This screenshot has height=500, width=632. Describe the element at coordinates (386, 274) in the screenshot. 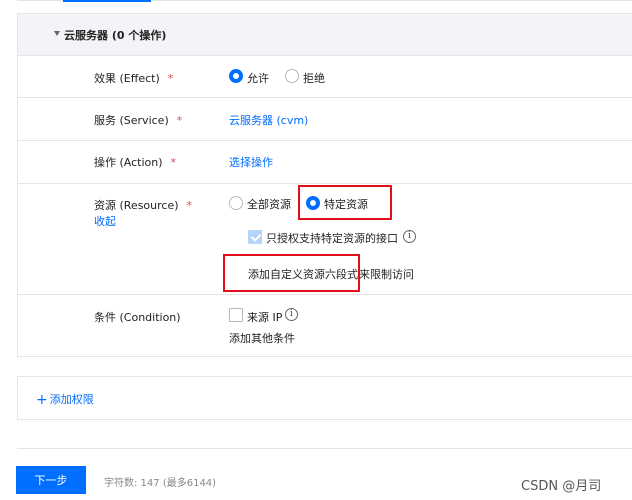

I see `add-resource-suffix: 来限制访问` at that location.